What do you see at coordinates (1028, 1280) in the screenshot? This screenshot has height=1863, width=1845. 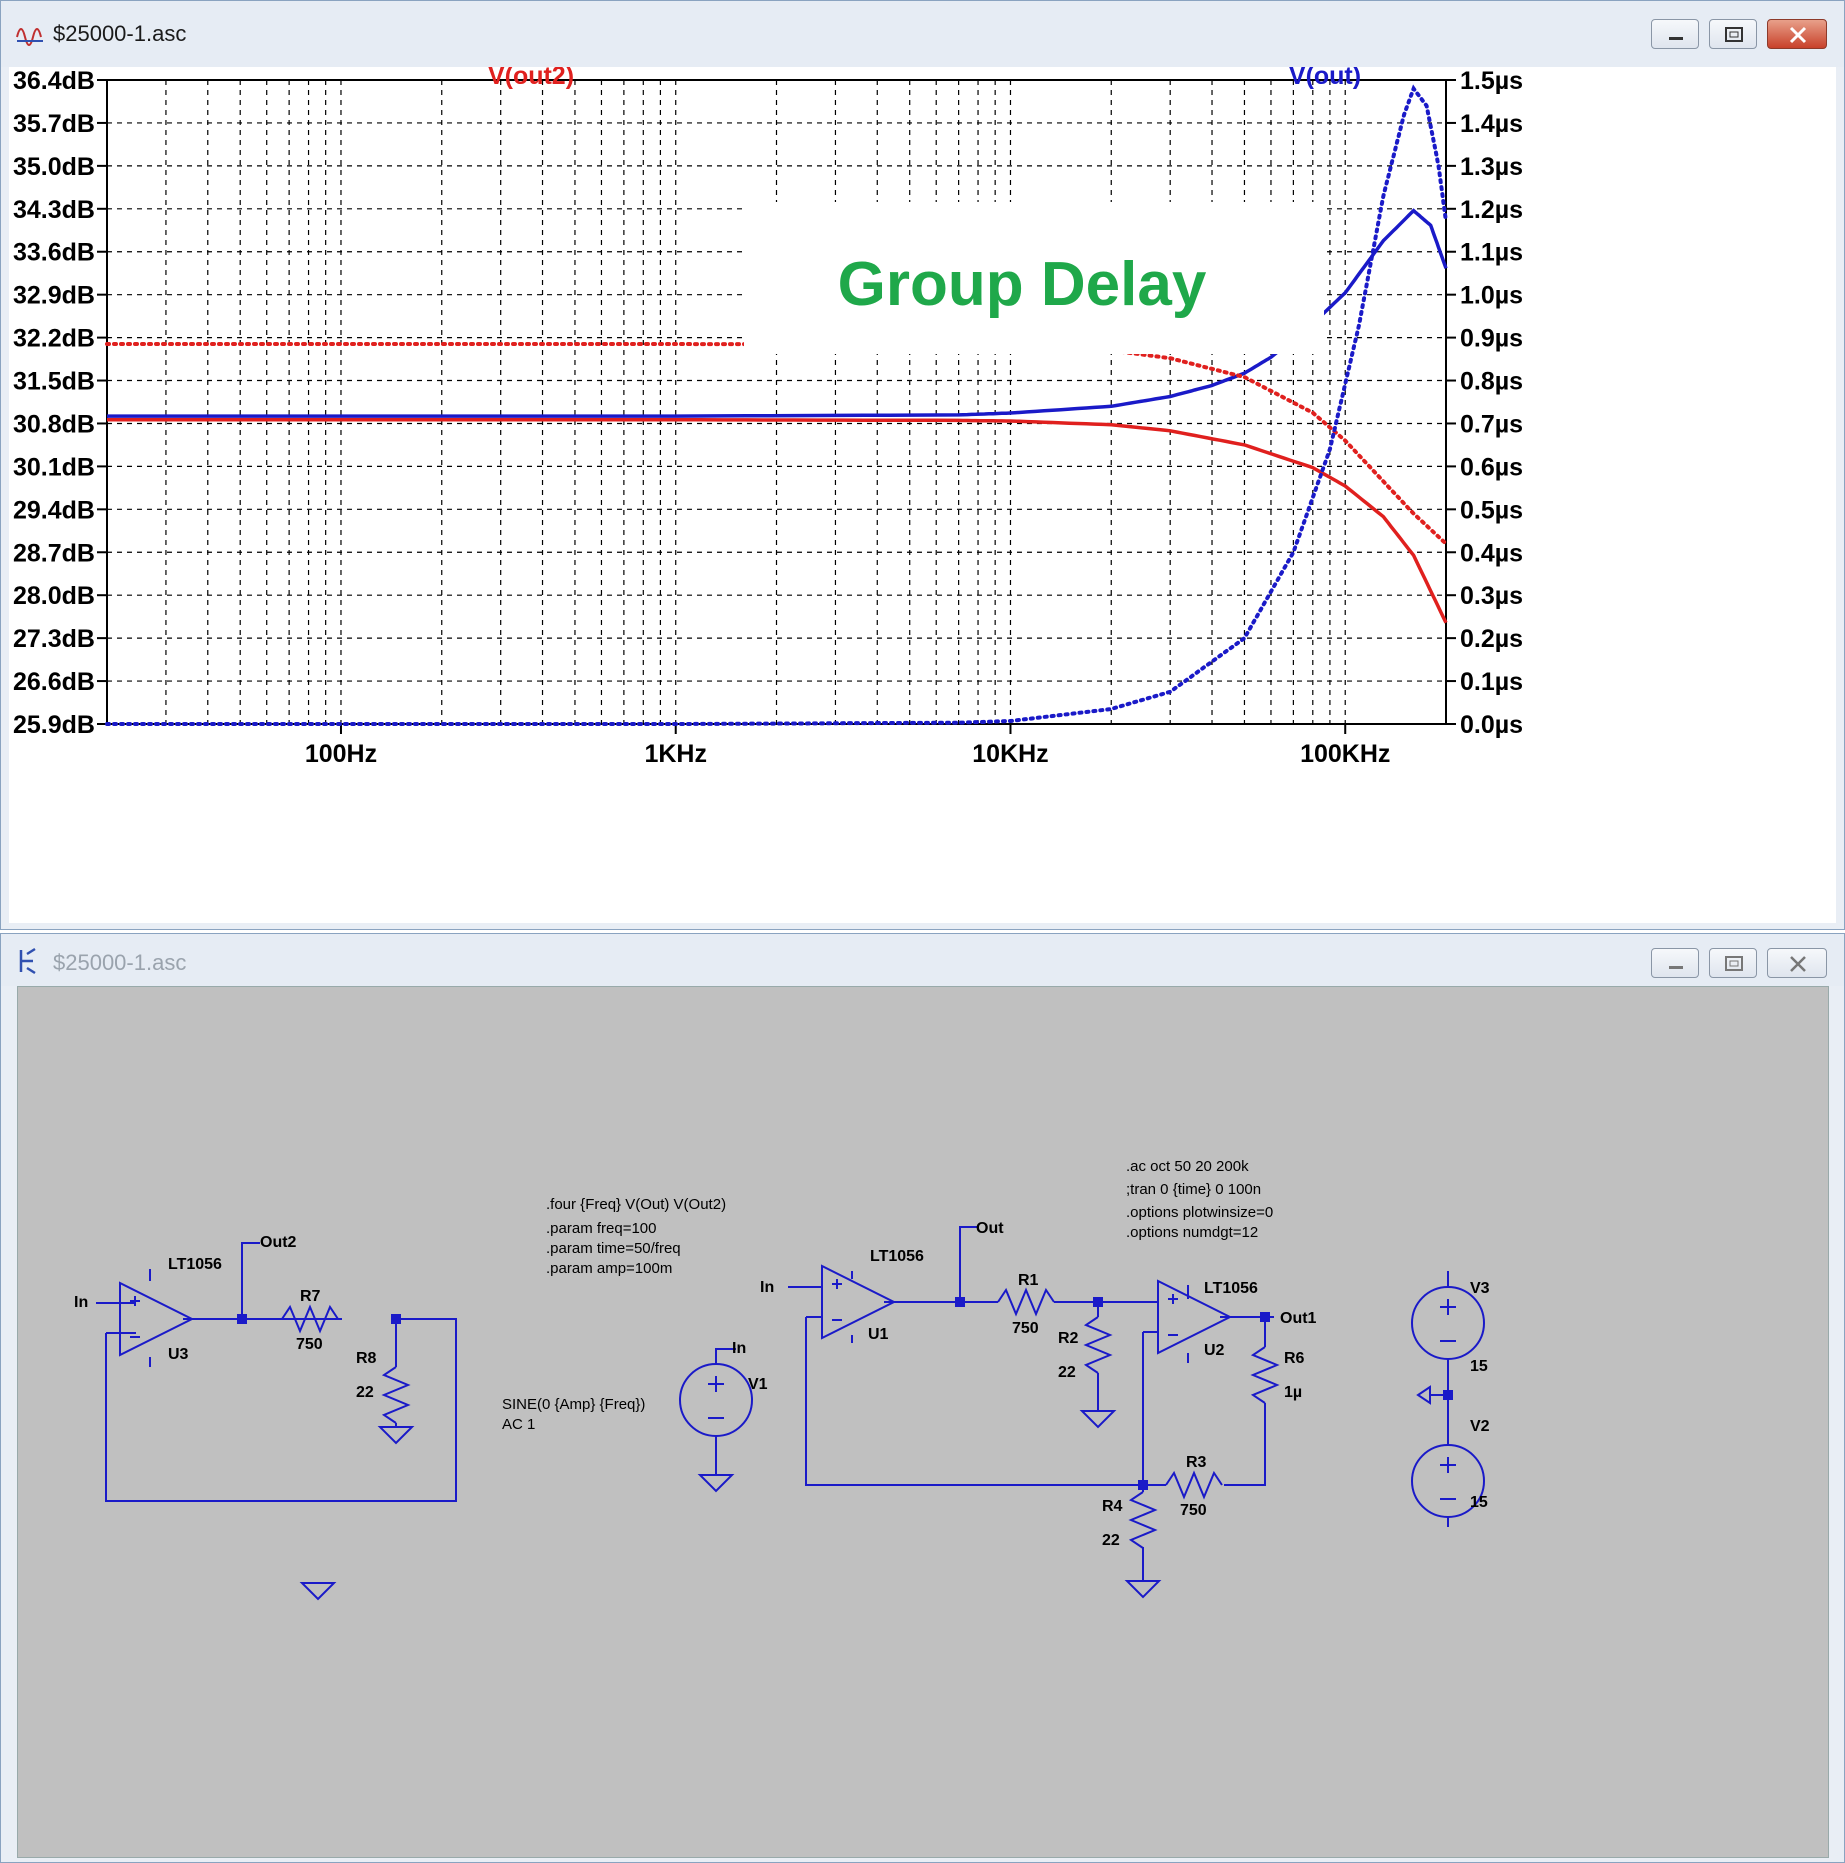 I see `ref-label: R1` at bounding box center [1028, 1280].